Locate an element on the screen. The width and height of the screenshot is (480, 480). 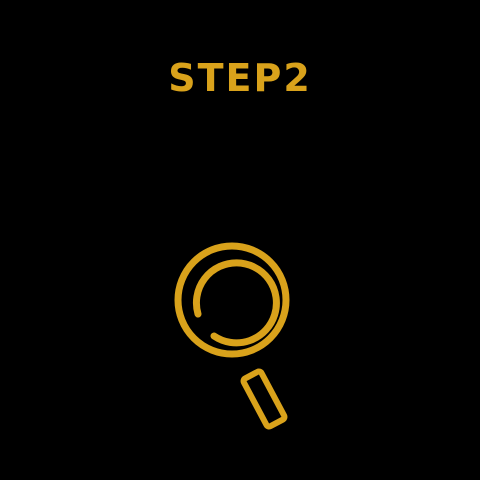
step-title: STEP2 is located at coordinates (240, 78).